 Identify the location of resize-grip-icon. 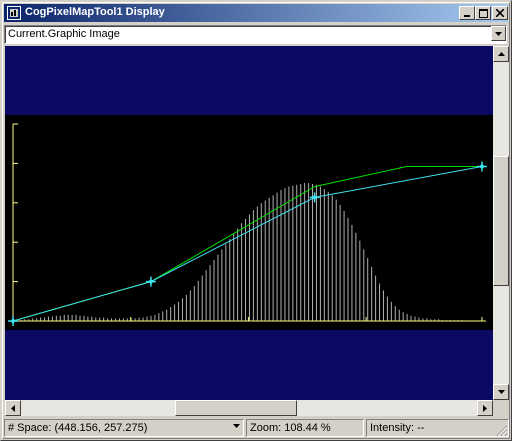
(502, 431).